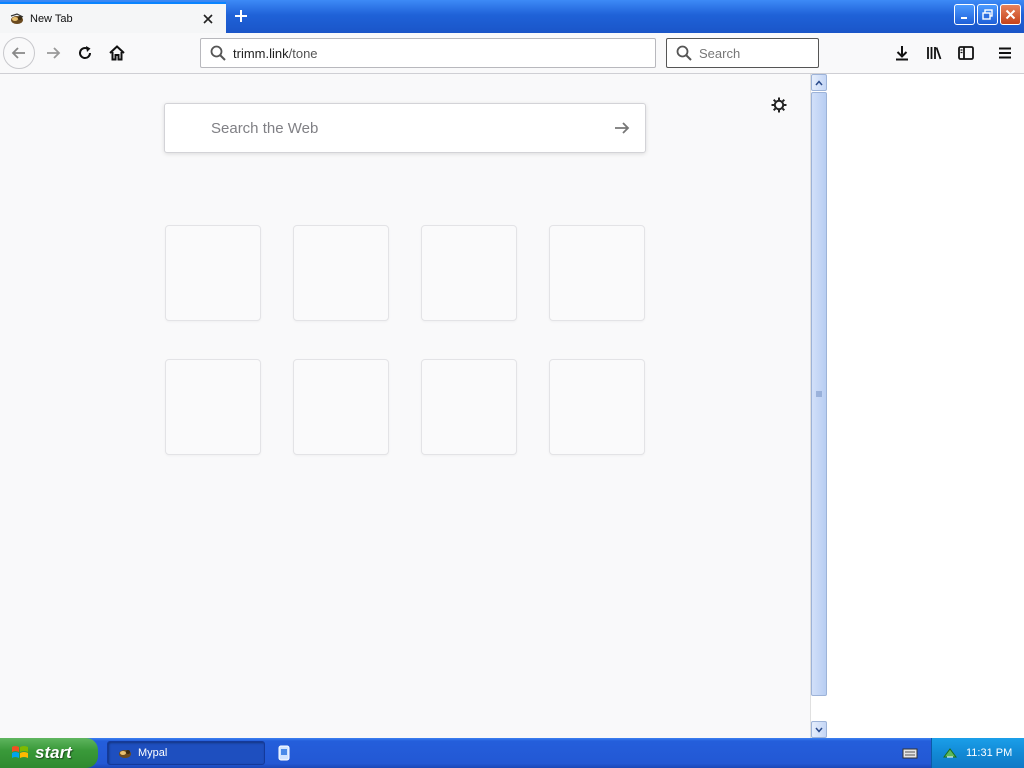 The height and width of the screenshot is (768, 1024). What do you see at coordinates (910, 753) in the screenshot?
I see `keyboard-icon` at bounding box center [910, 753].